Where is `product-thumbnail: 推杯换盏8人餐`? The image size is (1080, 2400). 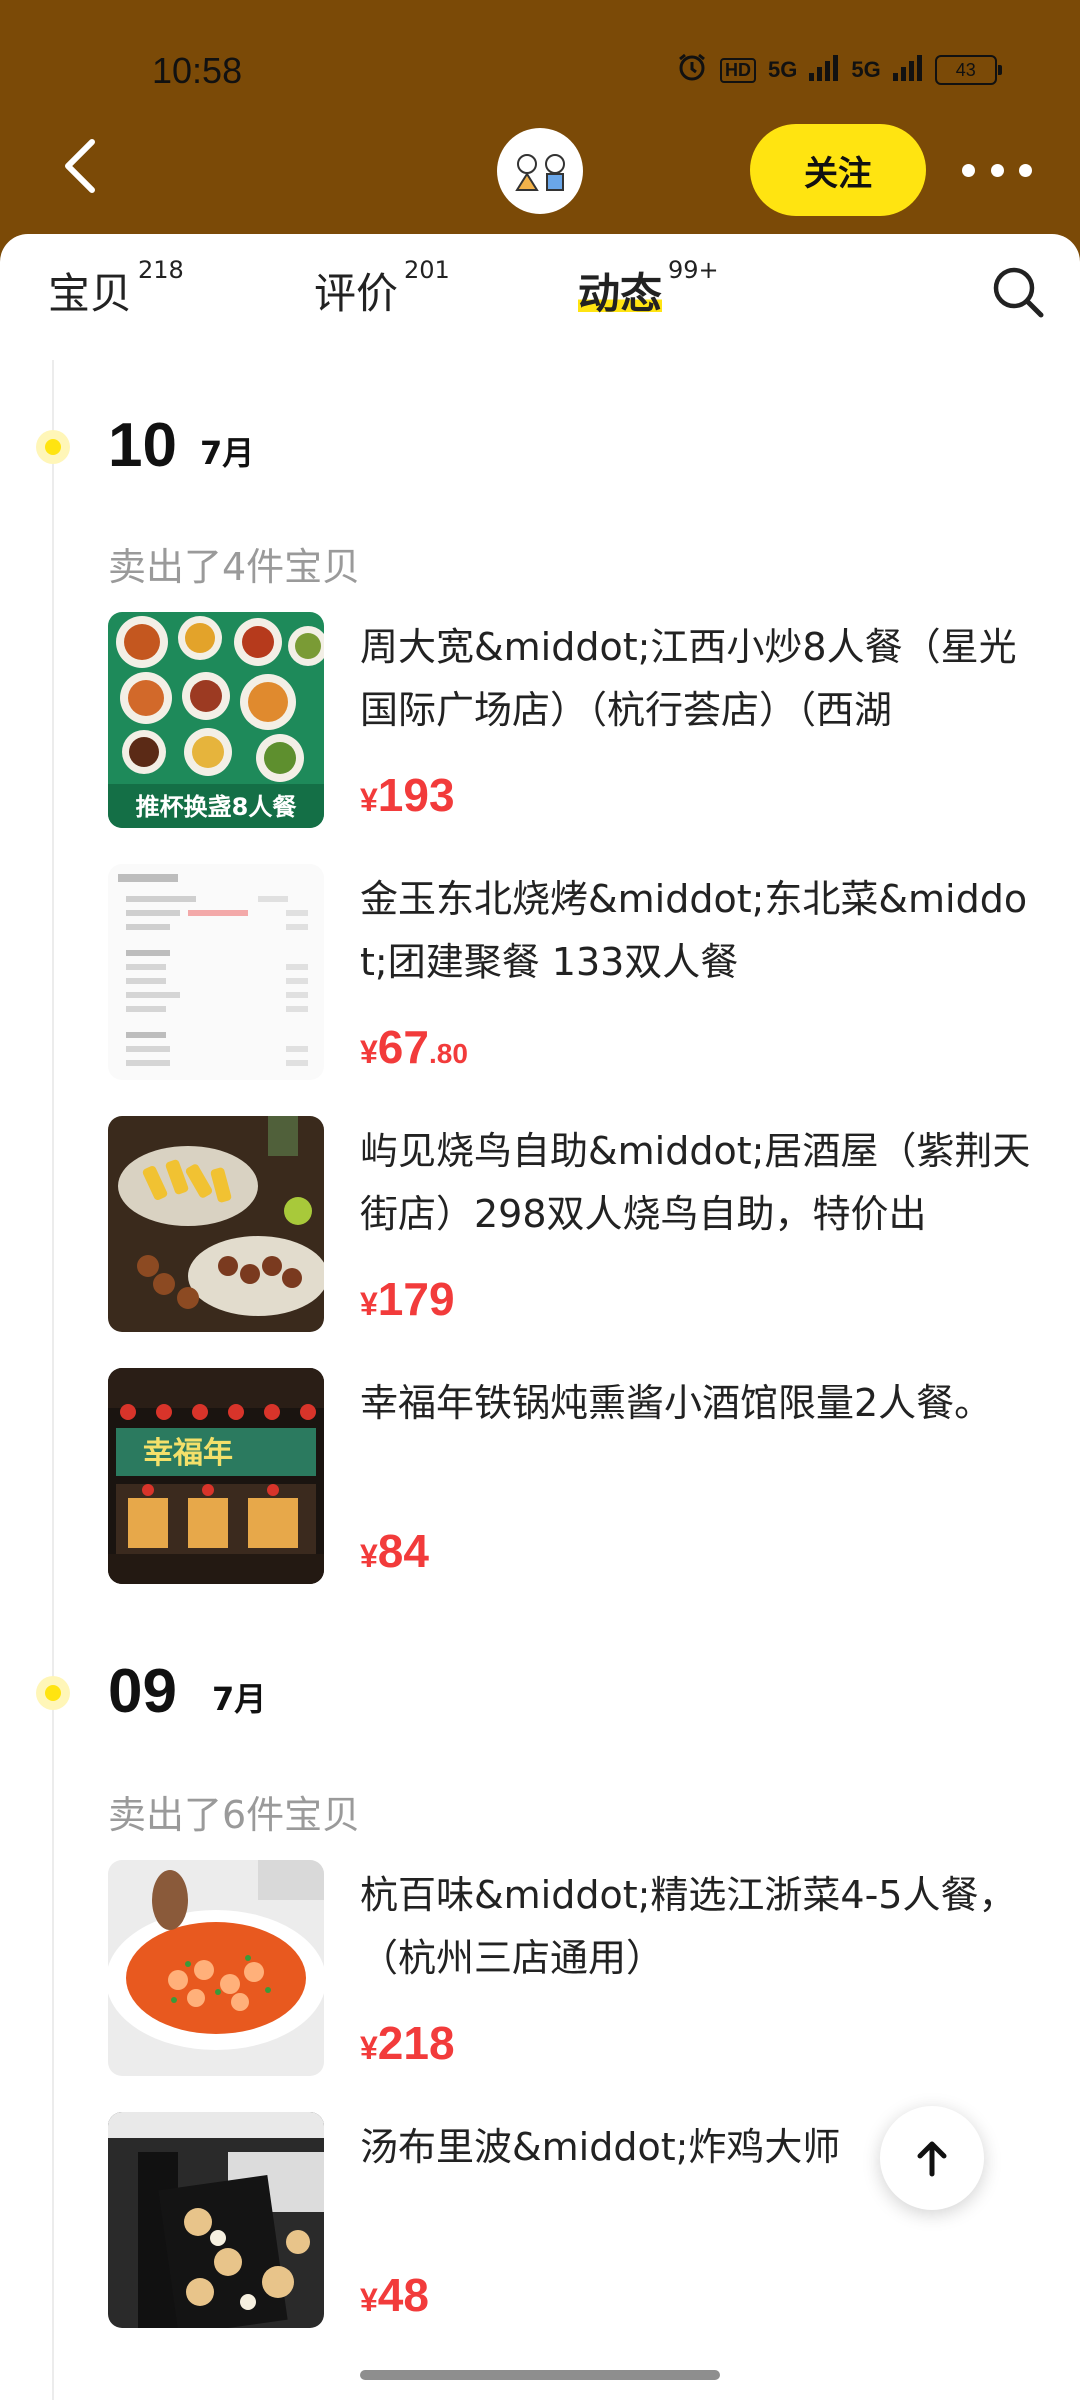 product-thumbnail: 推杯换盏8人餐 is located at coordinates (216, 720).